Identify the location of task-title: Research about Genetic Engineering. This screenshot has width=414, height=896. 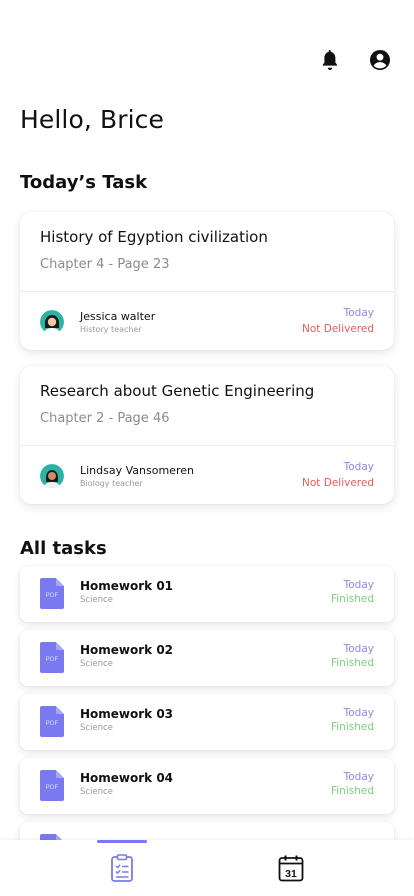
(177, 391).